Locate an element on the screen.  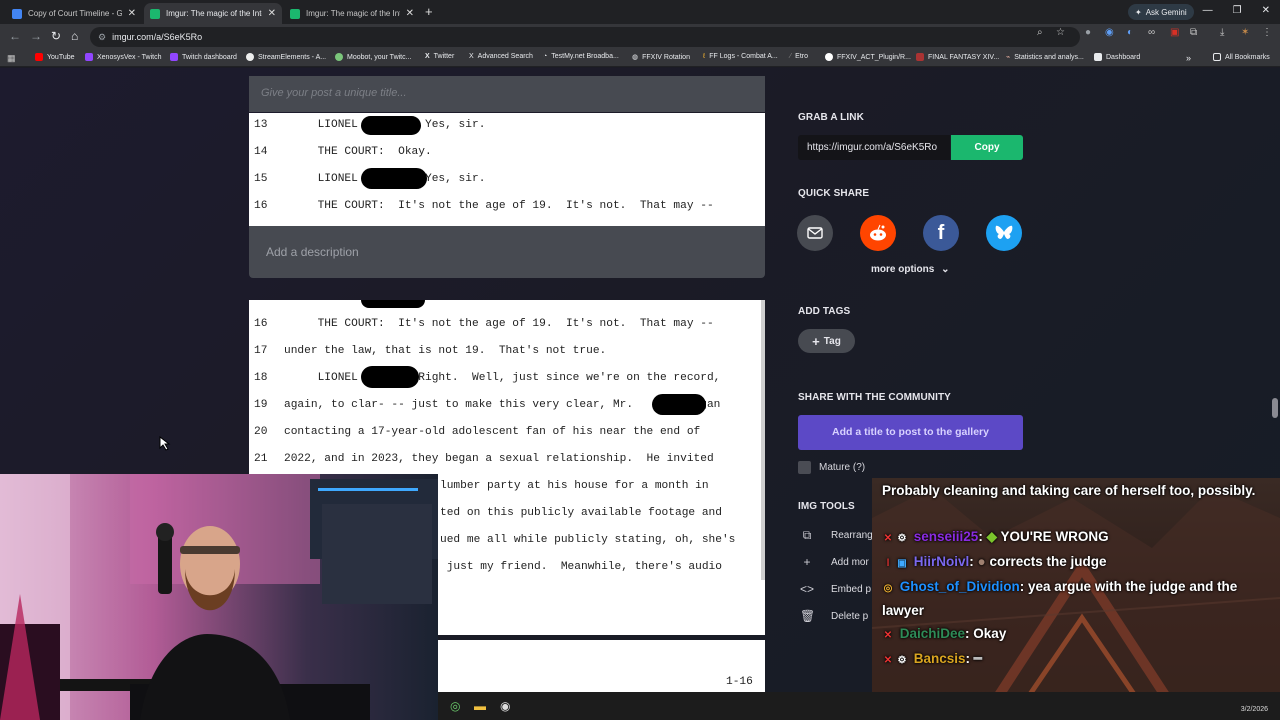
page-scrollbar is located at coordinates (1275, 408).